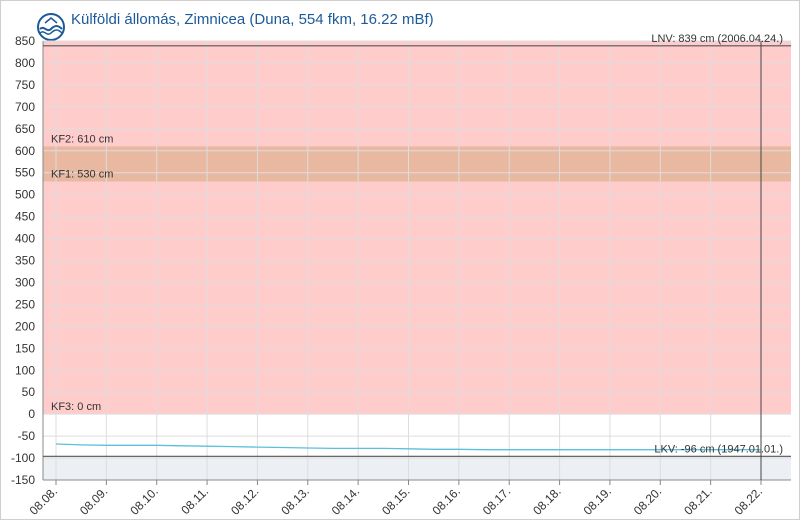 The width and height of the screenshot is (800, 520). What do you see at coordinates (395, 500) in the screenshot?
I see `x-tick-label: 08.15.` at bounding box center [395, 500].